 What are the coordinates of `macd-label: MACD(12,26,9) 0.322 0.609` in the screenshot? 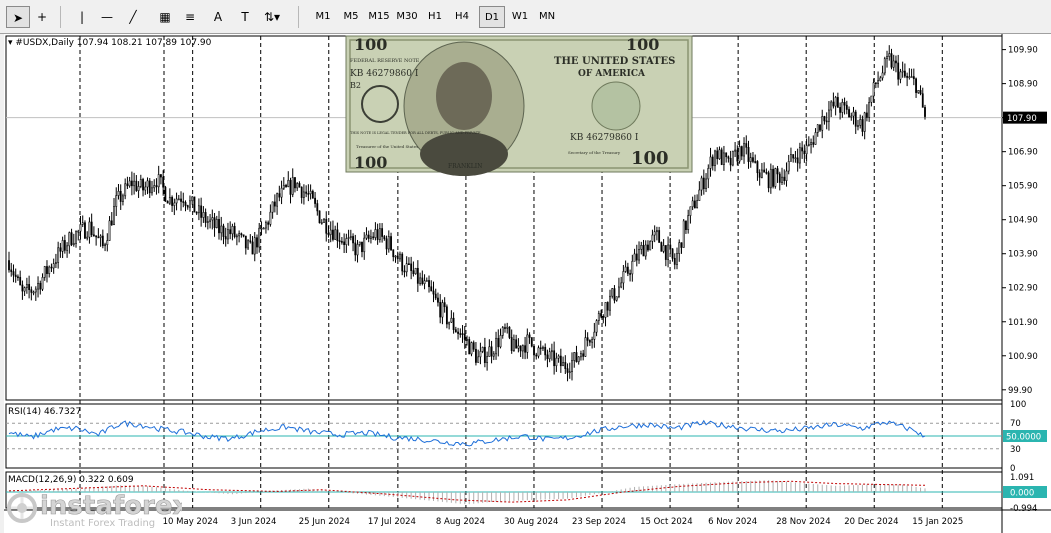 It's located at (71, 480).